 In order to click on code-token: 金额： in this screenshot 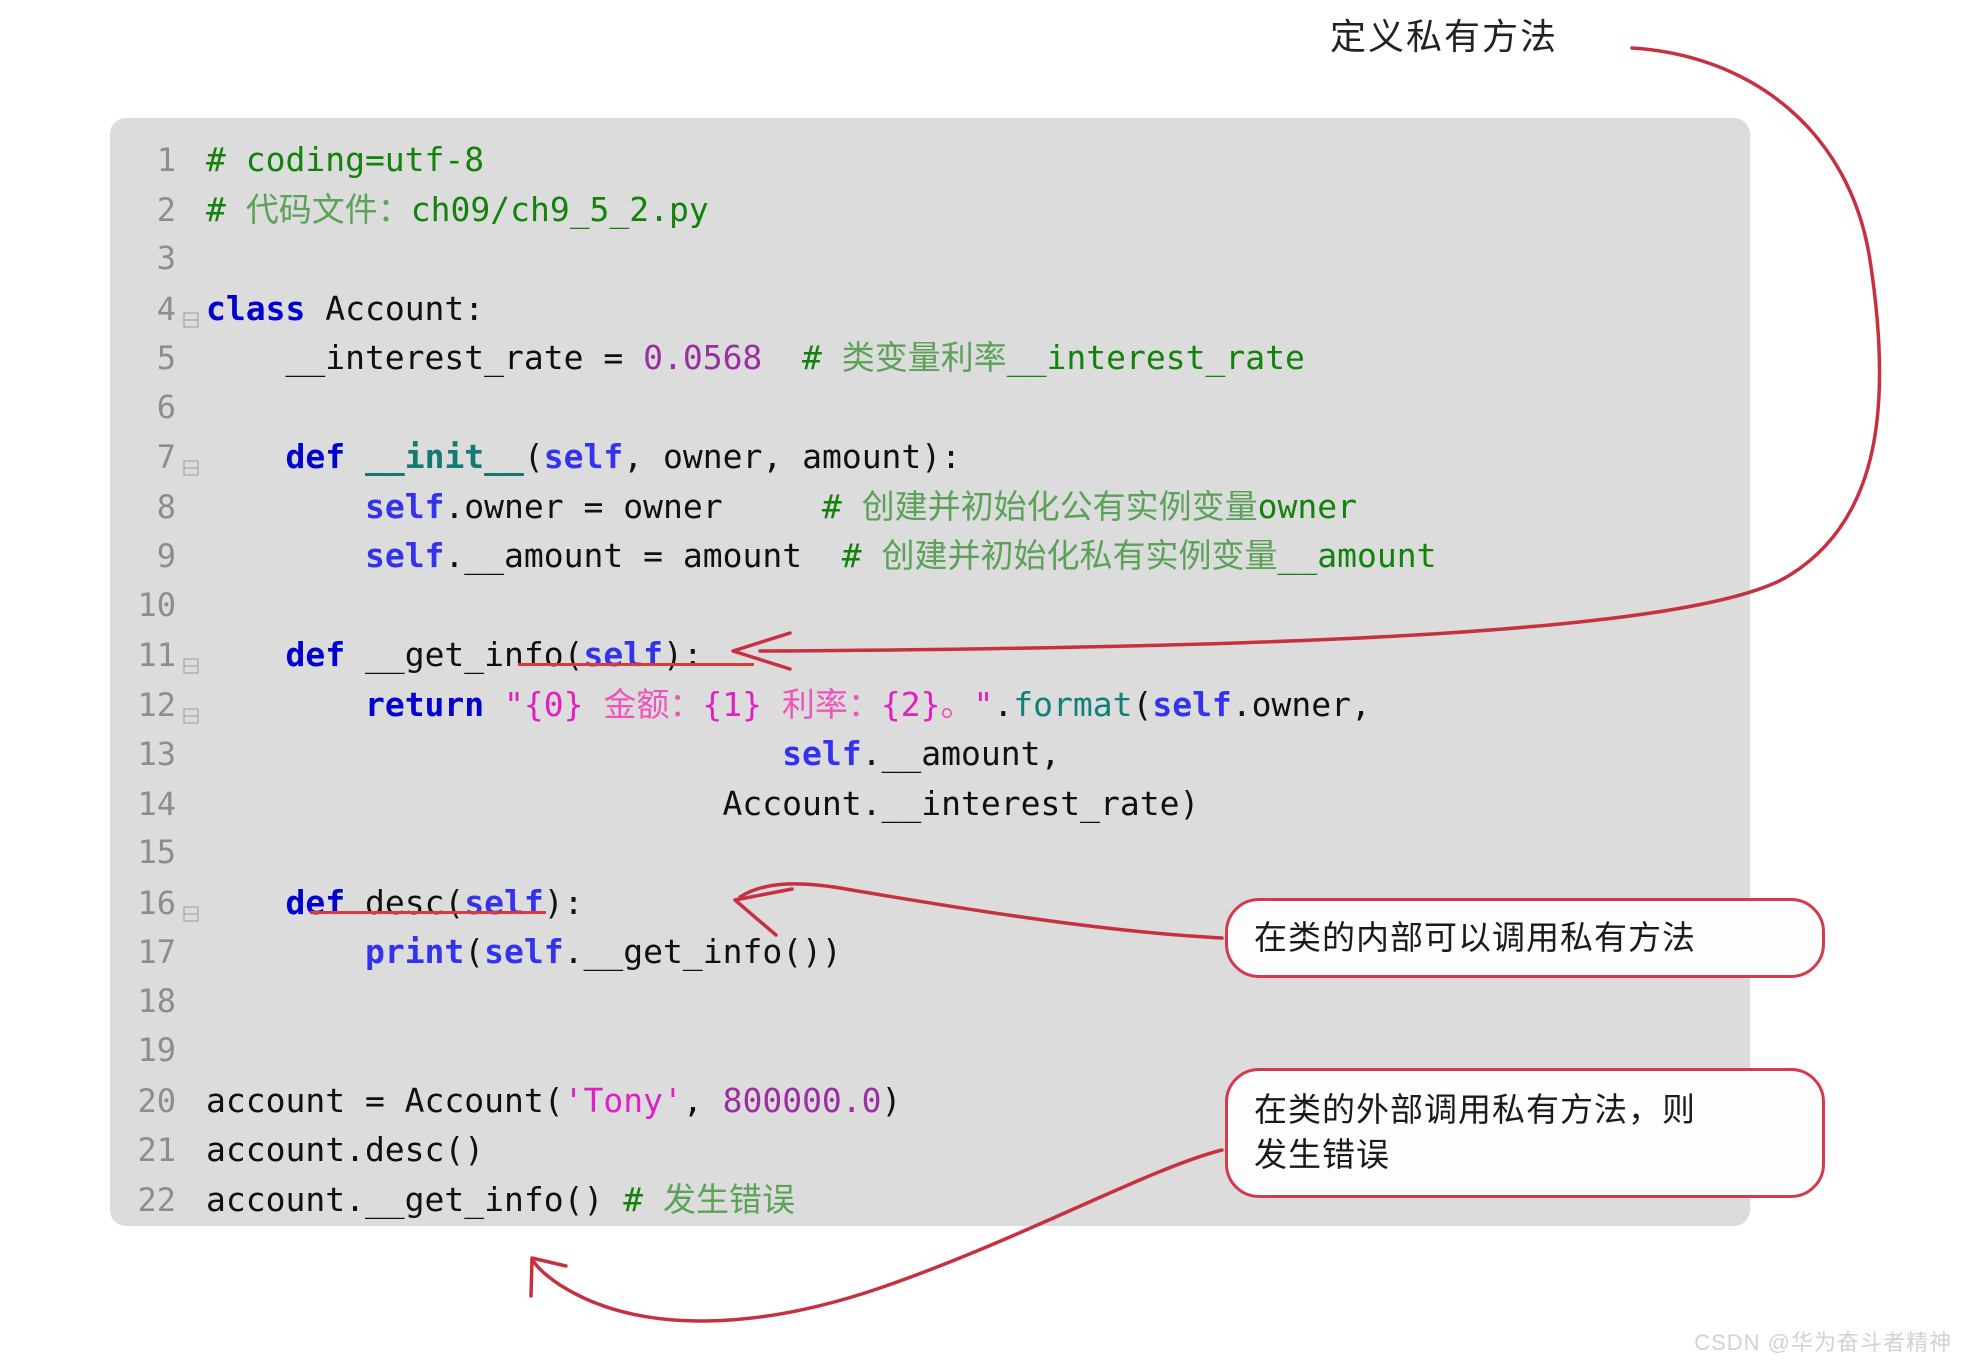, I will do `click(653, 704)`.